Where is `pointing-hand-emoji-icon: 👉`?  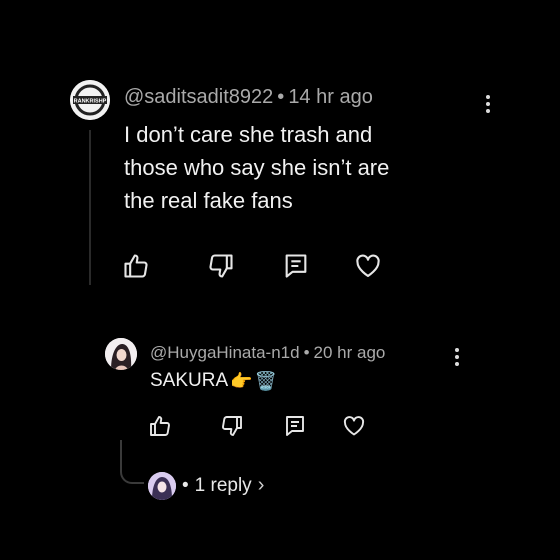 pointing-hand-emoji-icon: 👉 is located at coordinates (241, 380).